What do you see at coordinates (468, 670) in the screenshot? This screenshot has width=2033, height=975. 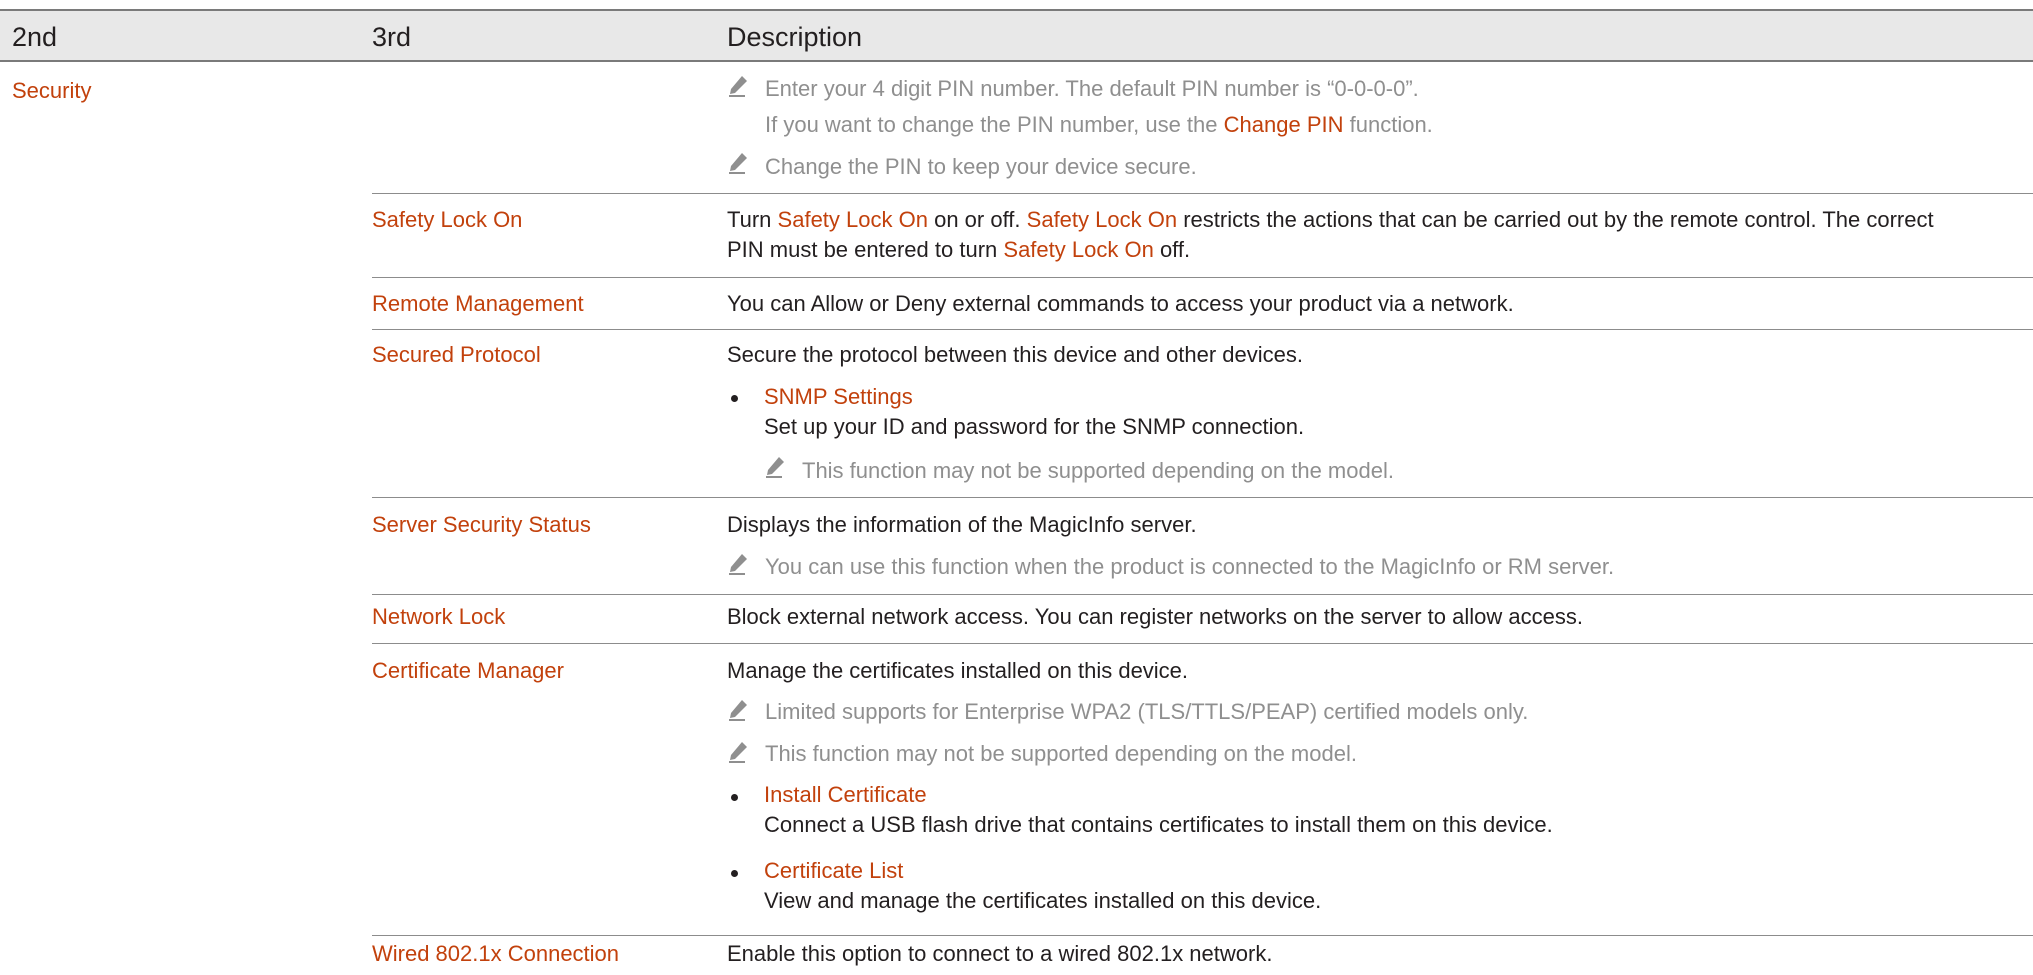 I see `certificate-manager-label: Certificate Manager` at bounding box center [468, 670].